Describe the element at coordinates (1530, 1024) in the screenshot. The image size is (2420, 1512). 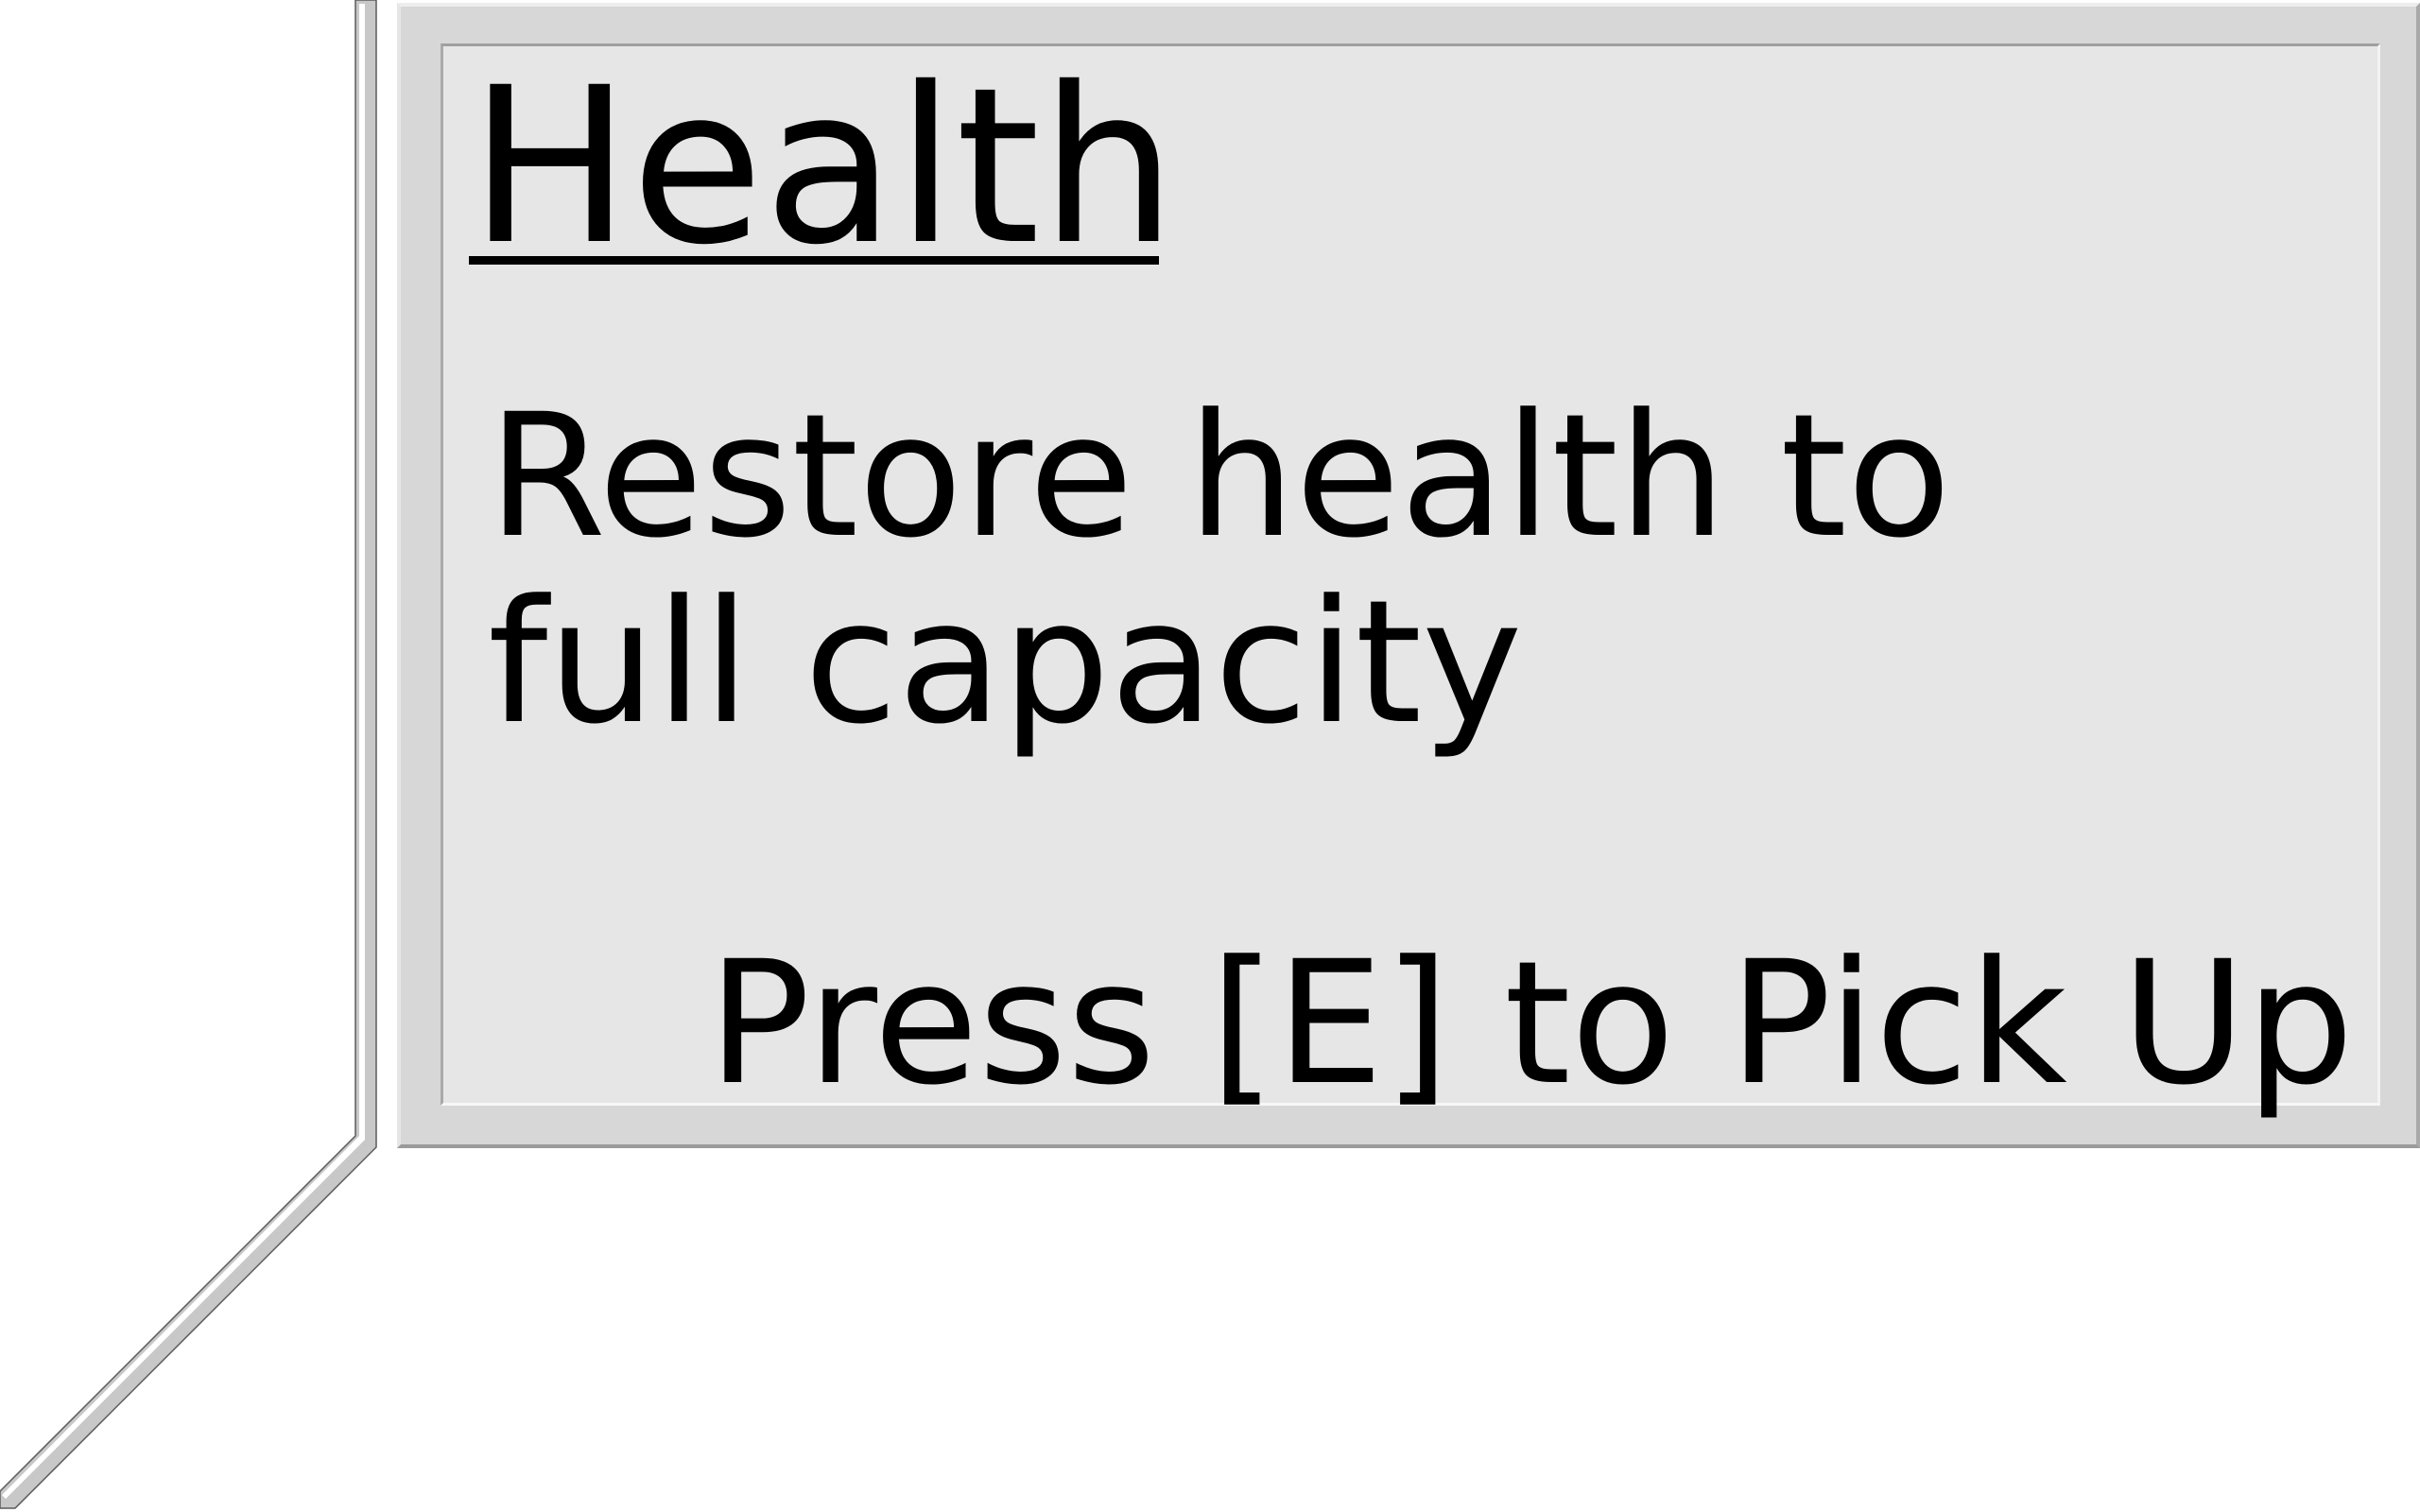
I see `pickup-prompt: Press [E] to Pick Up` at that location.